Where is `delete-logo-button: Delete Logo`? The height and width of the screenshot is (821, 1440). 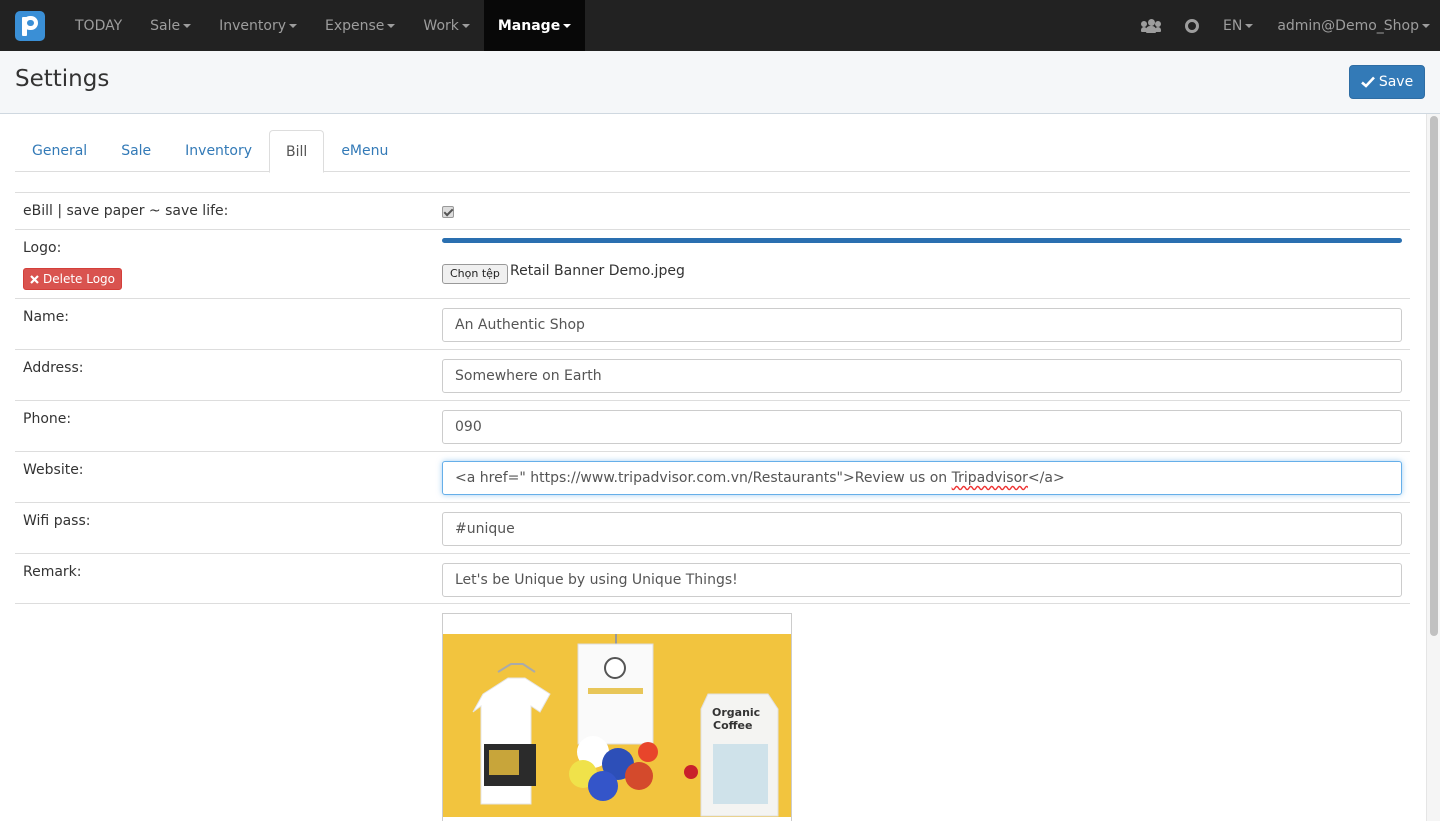 delete-logo-button: Delete Logo is located at coordinates (73, 279).